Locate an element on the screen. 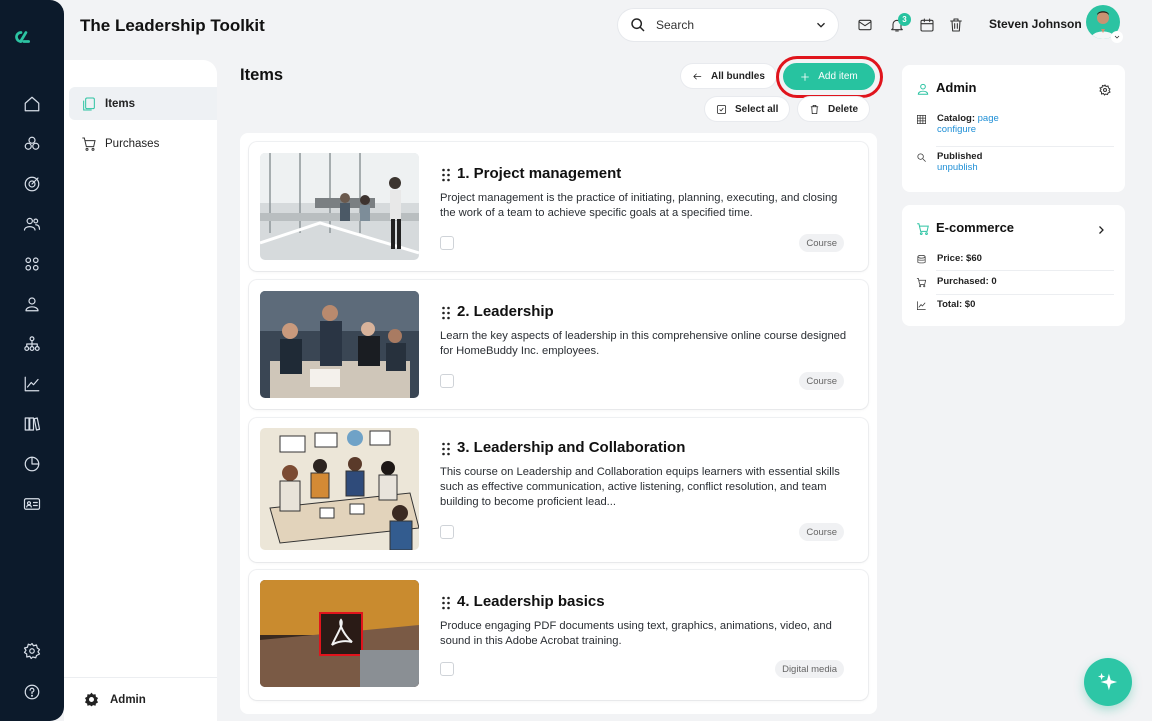 Image resolution: width=1152 pixels, height=721 pixels. item-title: 4. Leadership basics is located at coordinates (531, 601).